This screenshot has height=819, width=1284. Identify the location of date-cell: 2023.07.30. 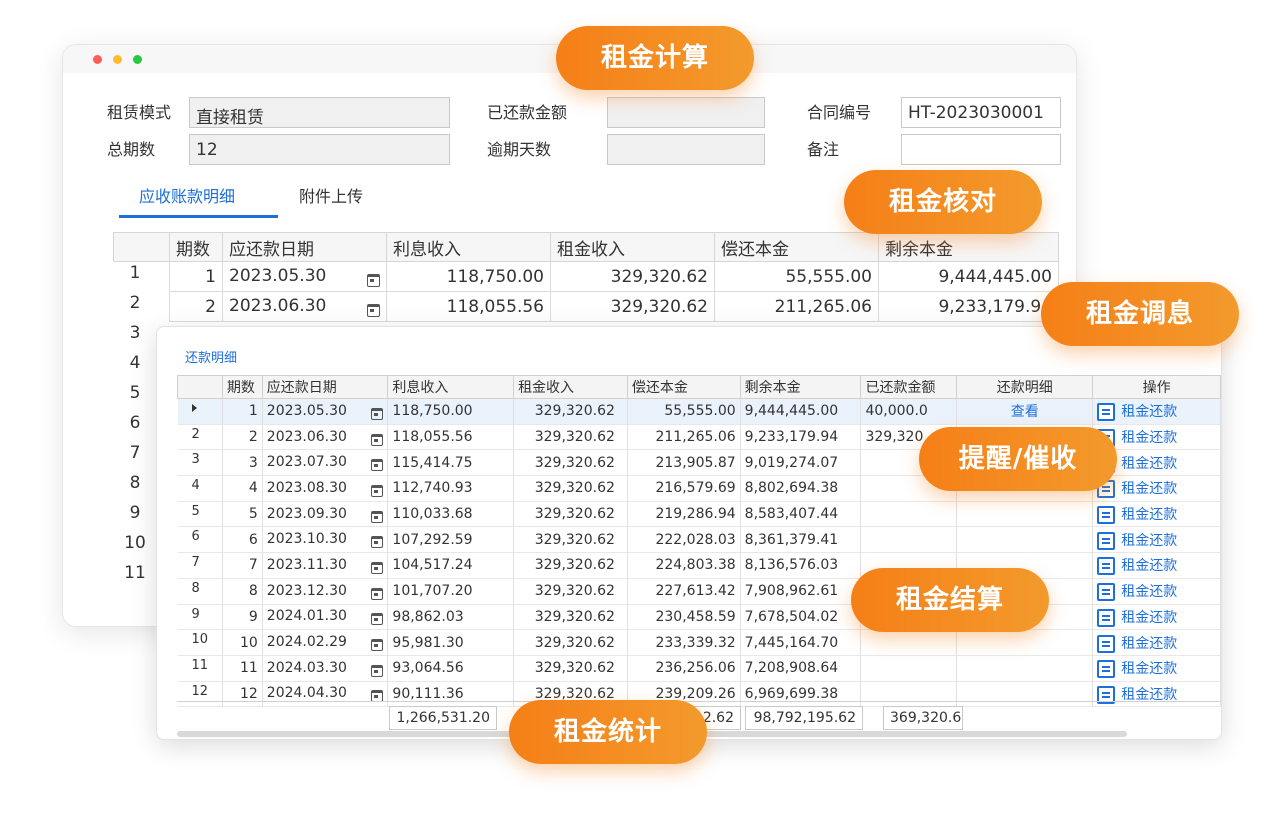
(325, 463).